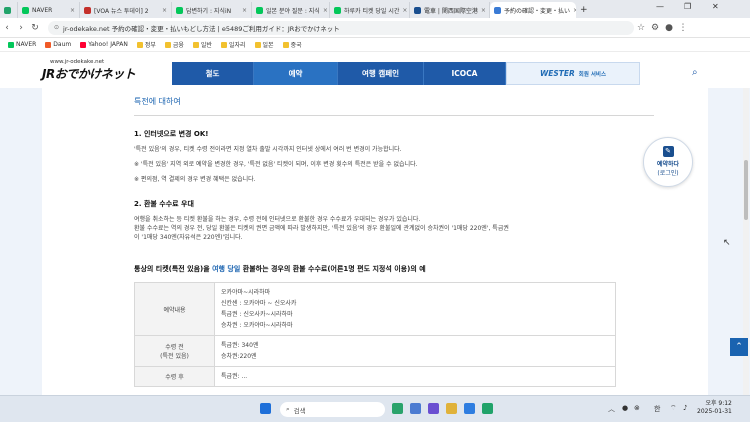 This screenshot has width=750, height=422. What do you see at coordinates (683, 28) in the screenshot?
I see `menu-icon: ⋮` at bounding box center [683, 28].